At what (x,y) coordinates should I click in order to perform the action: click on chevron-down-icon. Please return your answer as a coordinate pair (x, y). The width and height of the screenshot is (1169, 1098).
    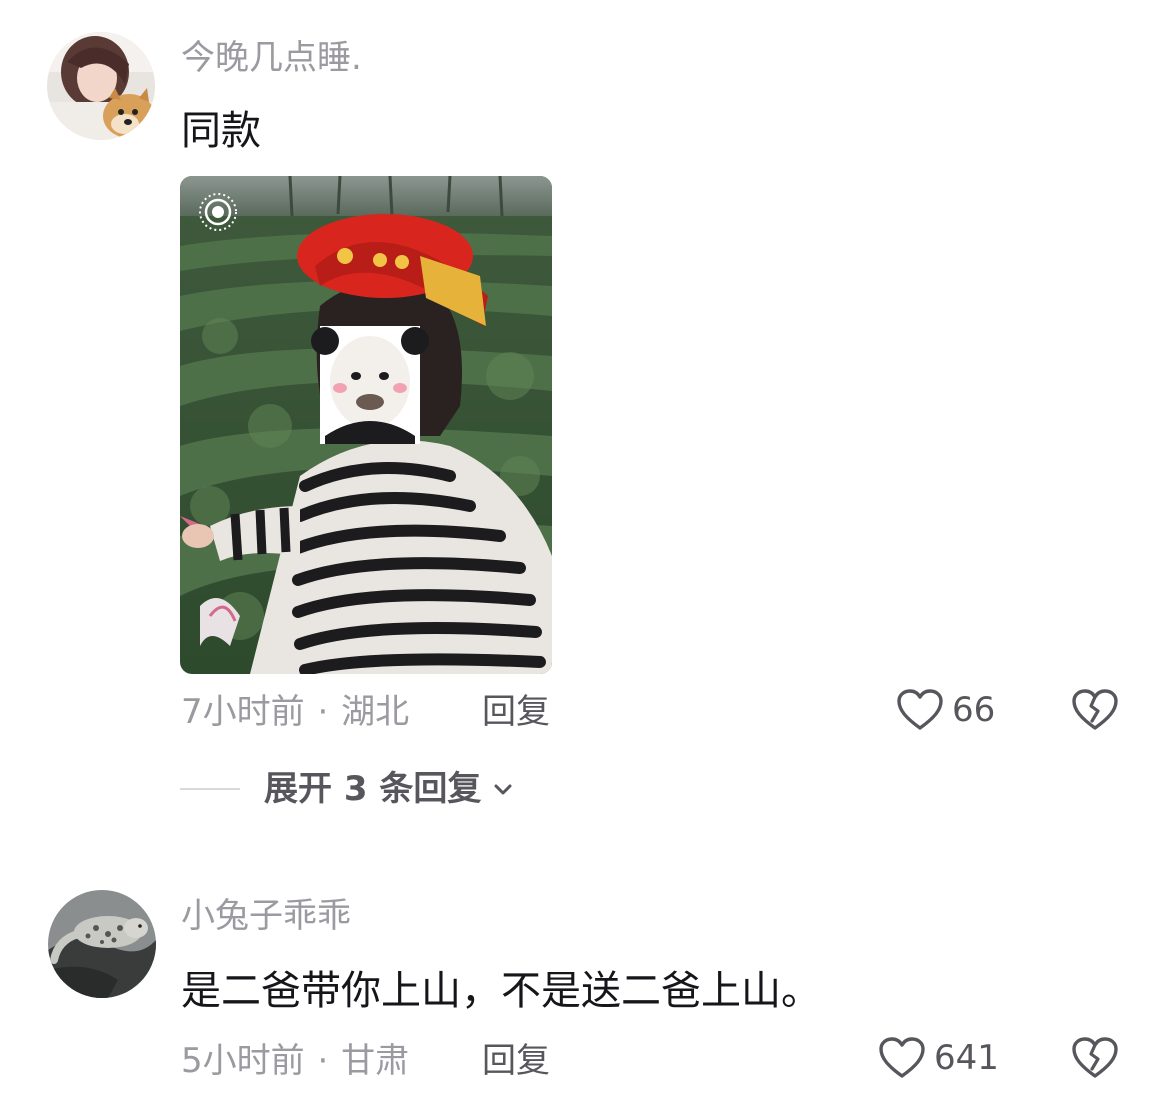
    Looking at the image, I should click on (503, 789).